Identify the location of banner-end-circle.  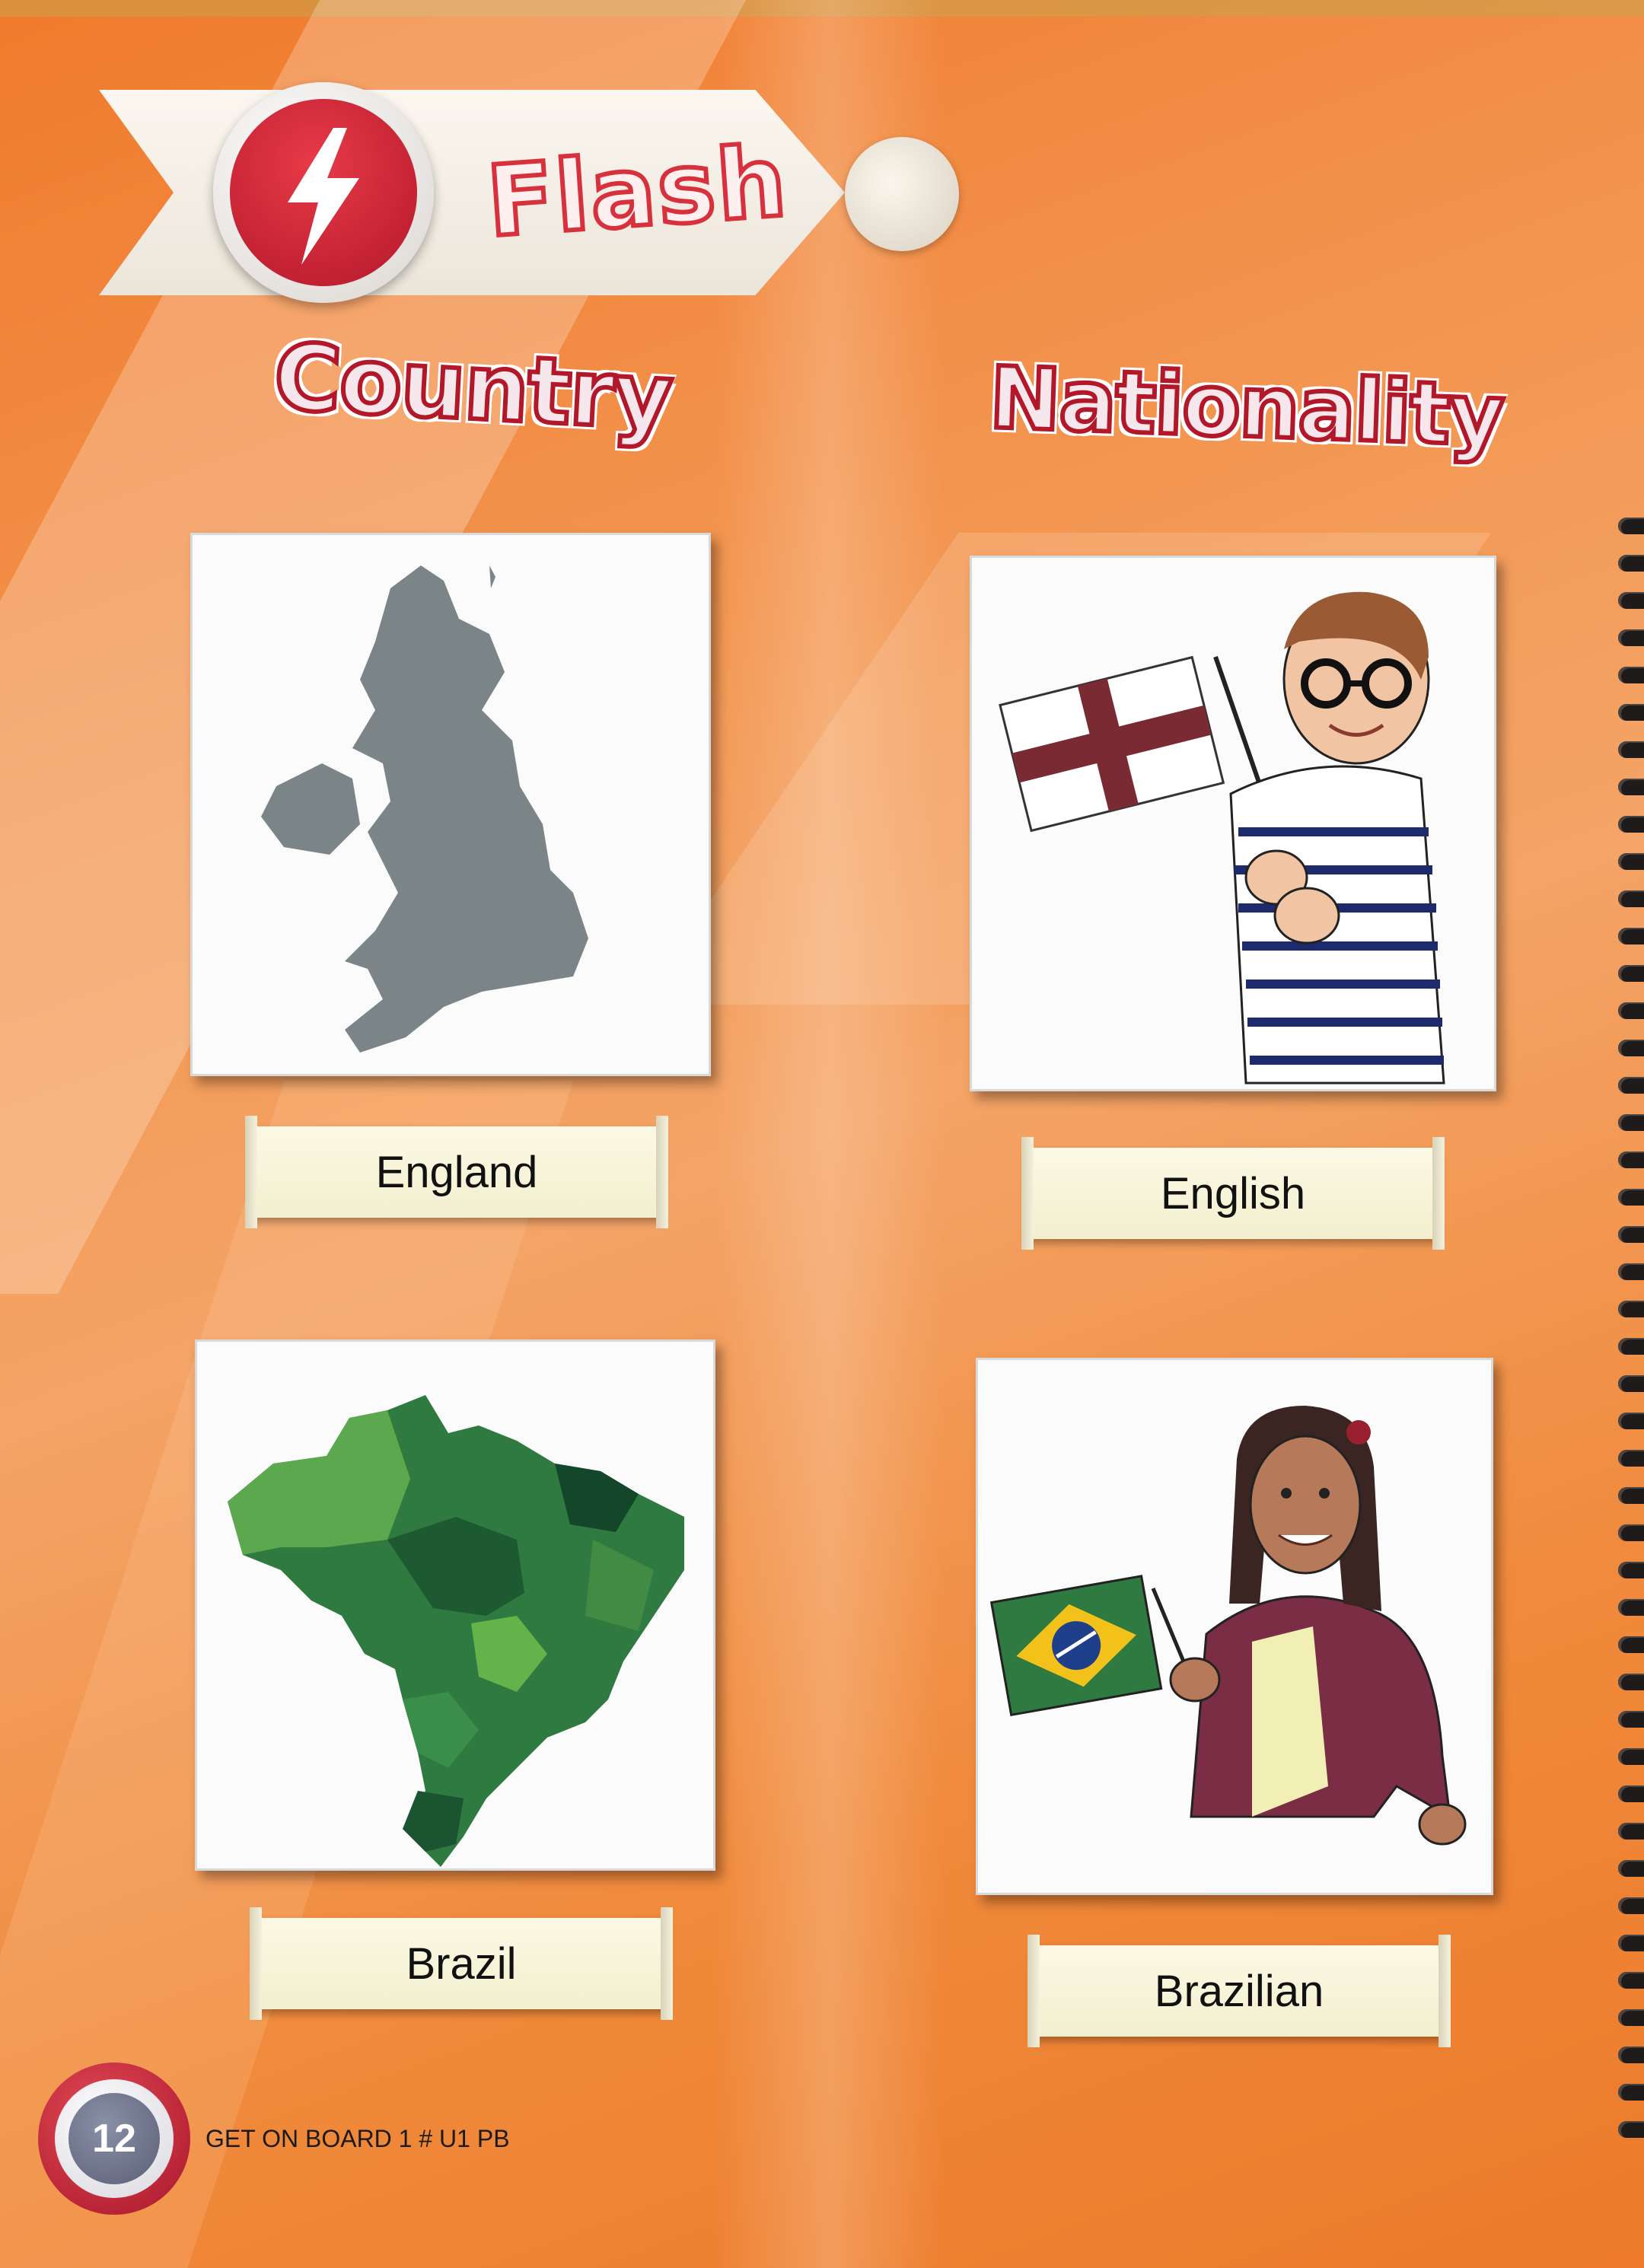
(902, 194).